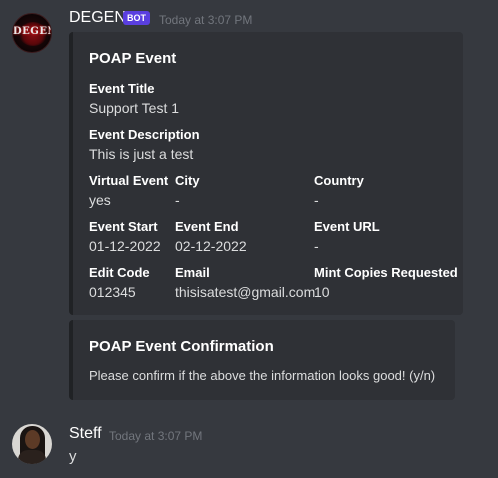 Image resolution: width=498 pixels, height=478 pixels. I want to click on field-name: Event Description, so click(144, 134).